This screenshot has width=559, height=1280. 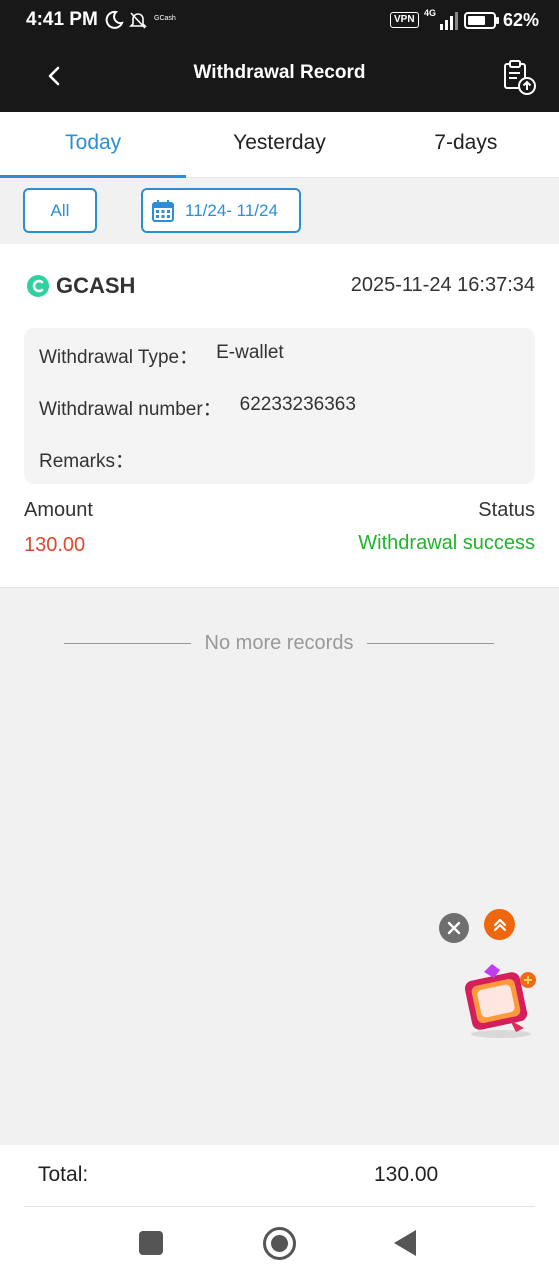 I want to click on gift-box-icon, so click(x=500, y=1001).